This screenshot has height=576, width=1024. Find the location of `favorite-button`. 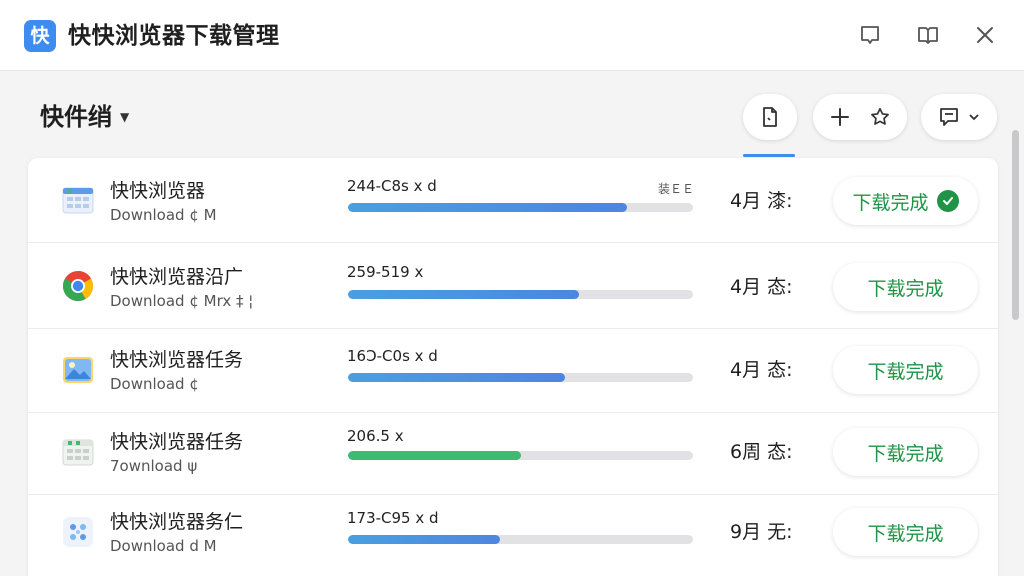

favorite-button is located at coordinates (880, 117).